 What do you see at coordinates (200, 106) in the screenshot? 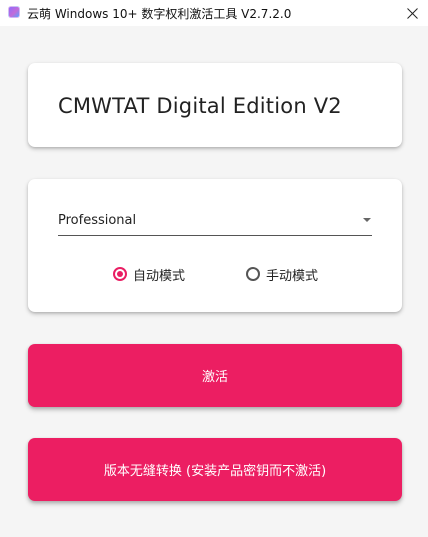
I see `app-heading: CMWTAT Digital Edition V2` at bounding box center [200, 106].